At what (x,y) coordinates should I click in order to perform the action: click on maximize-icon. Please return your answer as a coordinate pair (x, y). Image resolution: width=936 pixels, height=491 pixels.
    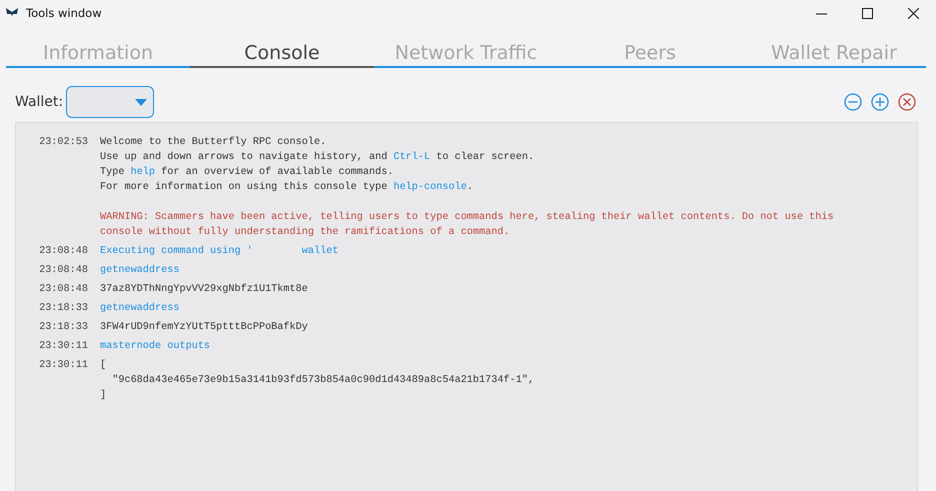
    Looking at the image, I should click on (867, 13).